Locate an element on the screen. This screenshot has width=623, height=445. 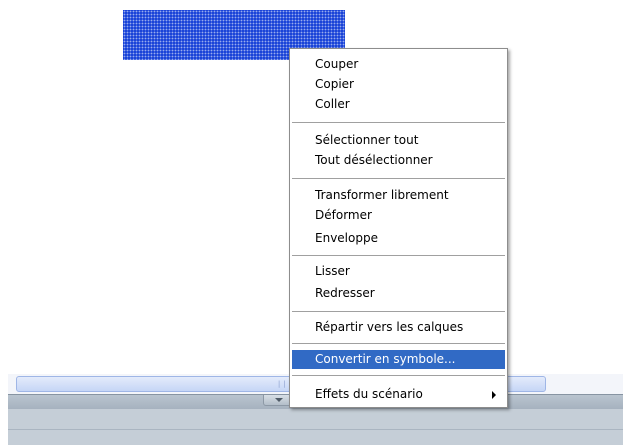
panel-divider is located at coordinates (315, 429).